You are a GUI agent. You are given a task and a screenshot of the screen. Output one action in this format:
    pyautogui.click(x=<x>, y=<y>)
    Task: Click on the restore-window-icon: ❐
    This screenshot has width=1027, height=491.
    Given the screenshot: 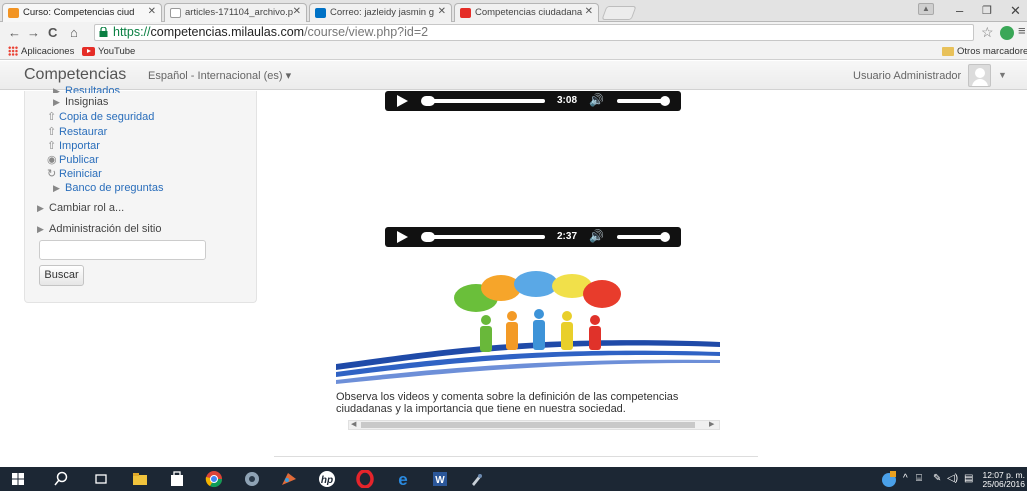 What is the action you would take?
    pyautogui.click(x=987, y=10)
    